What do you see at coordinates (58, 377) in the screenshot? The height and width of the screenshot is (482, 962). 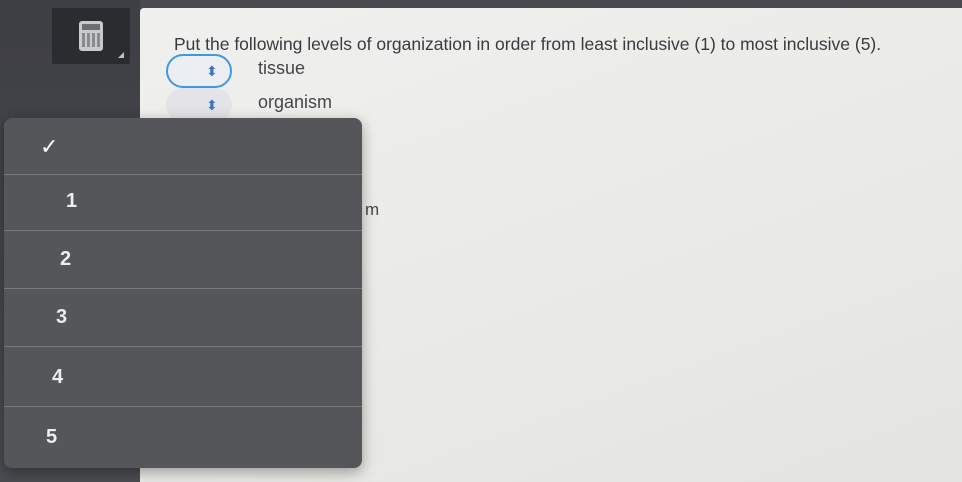 I see `option-label: 4` at bounding box center [58, 377].